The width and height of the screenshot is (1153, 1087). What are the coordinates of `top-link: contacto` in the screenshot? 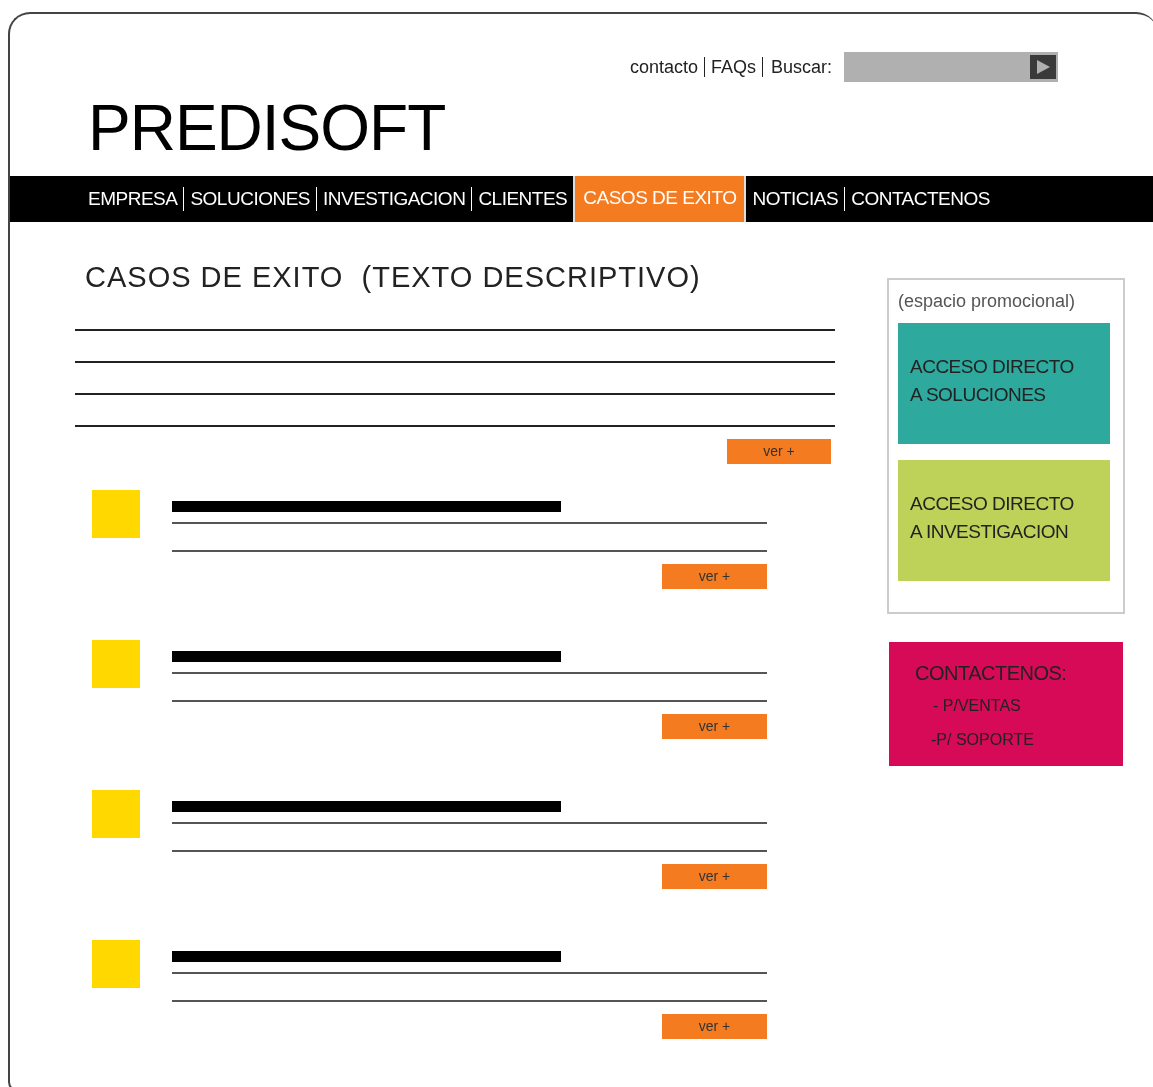 It's located at (665, 67).